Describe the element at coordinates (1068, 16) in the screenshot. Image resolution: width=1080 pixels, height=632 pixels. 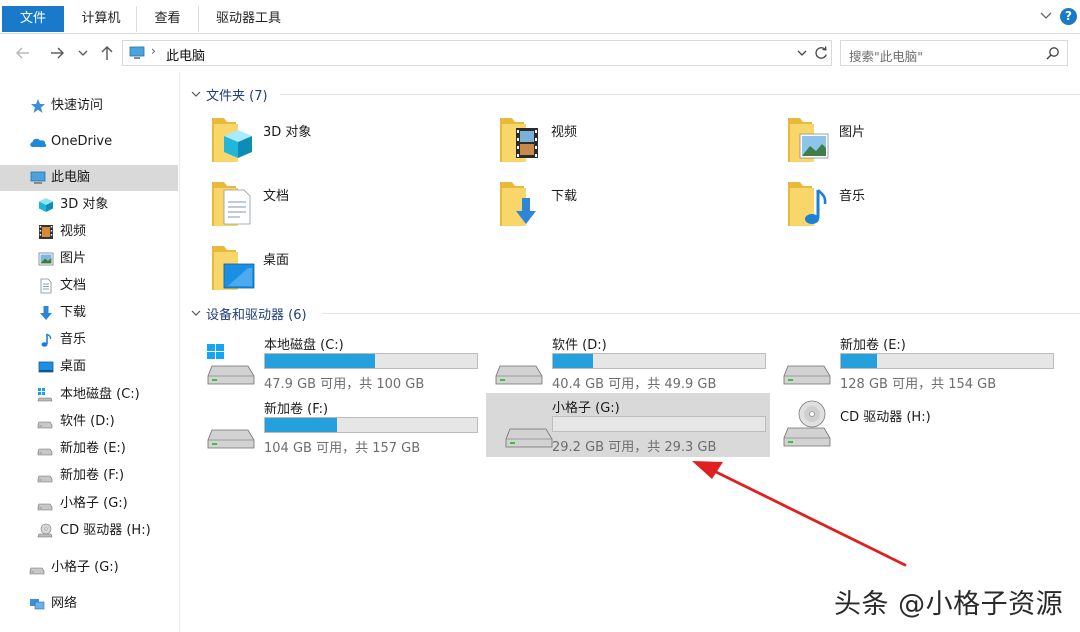
I see `help-button: ?` at that location.